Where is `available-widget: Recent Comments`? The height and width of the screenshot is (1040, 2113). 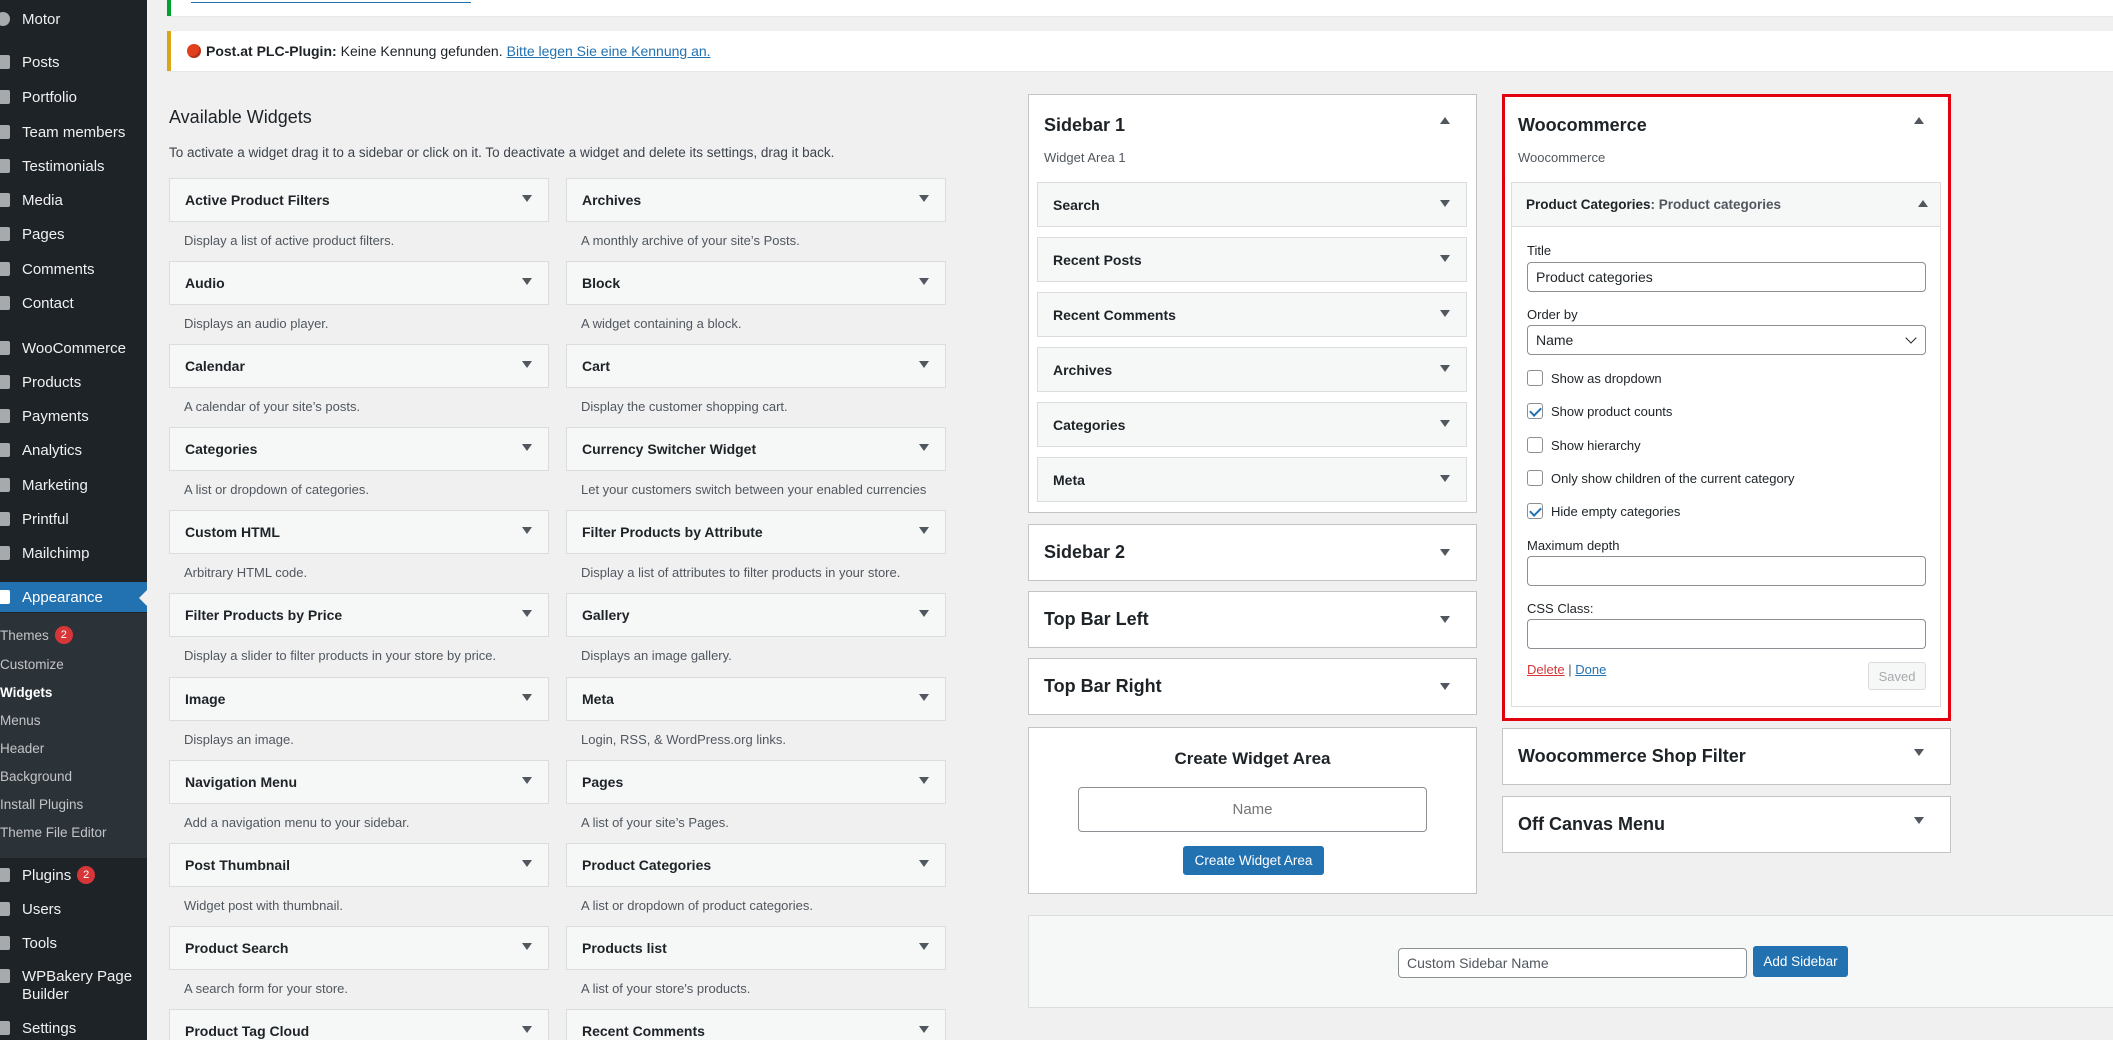 available-widget: Recent Comments is located at coordinates (756, 1024).